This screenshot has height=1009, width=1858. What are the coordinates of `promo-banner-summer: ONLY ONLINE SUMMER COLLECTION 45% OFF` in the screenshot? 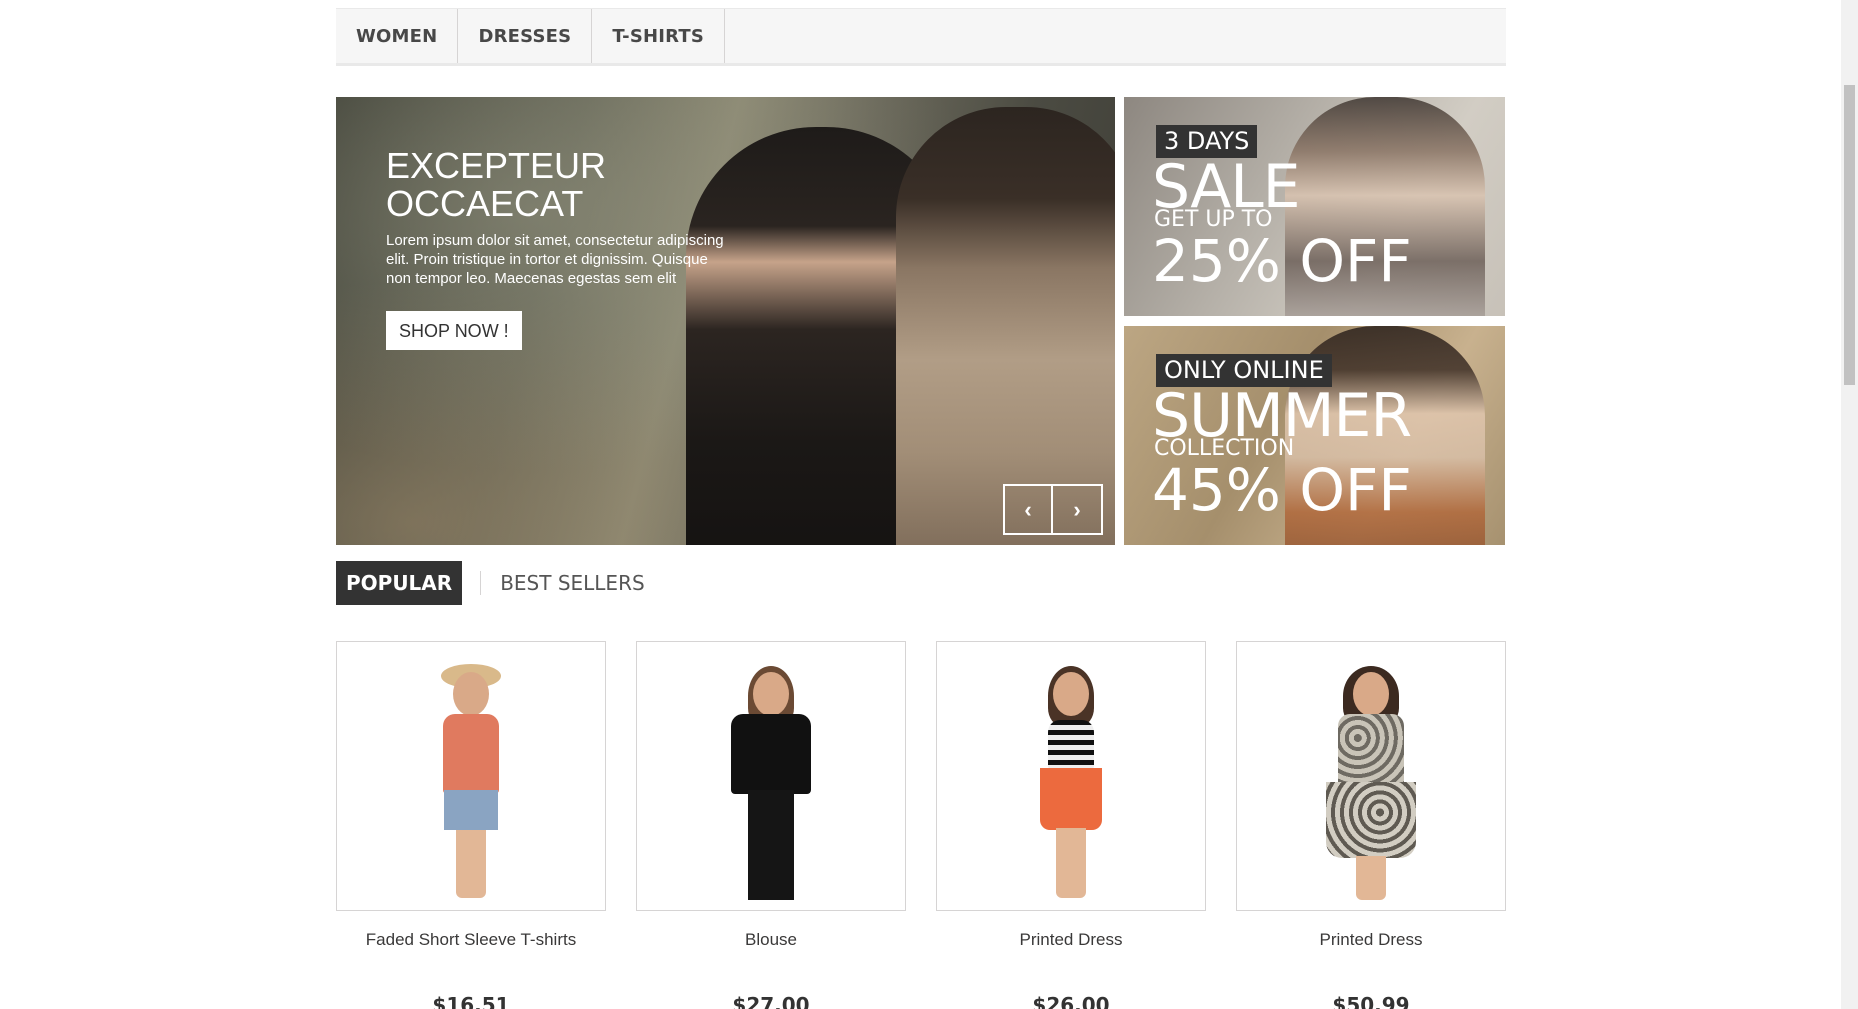 It's located at (1314, 435).